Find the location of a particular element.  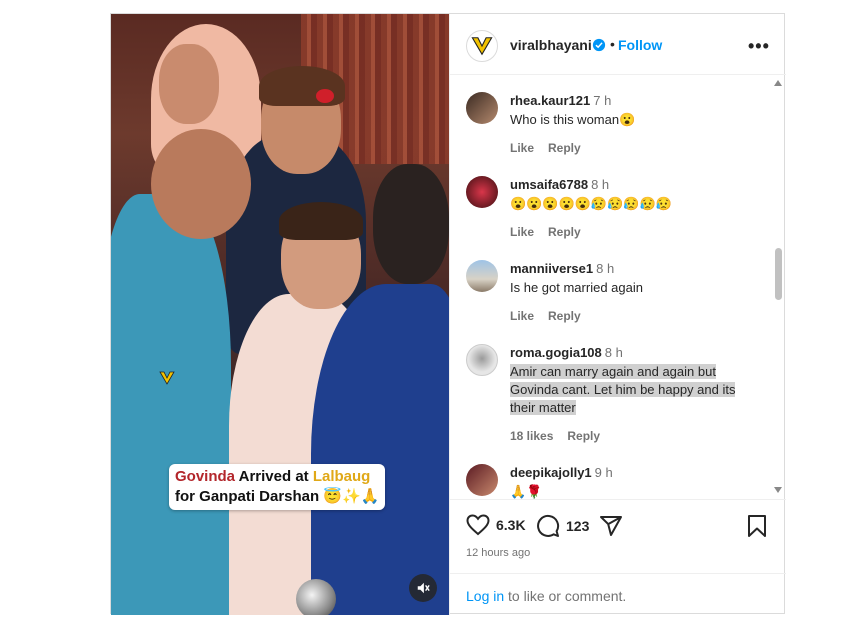

comment-time: 9 h is located at coordinates (604, 472).